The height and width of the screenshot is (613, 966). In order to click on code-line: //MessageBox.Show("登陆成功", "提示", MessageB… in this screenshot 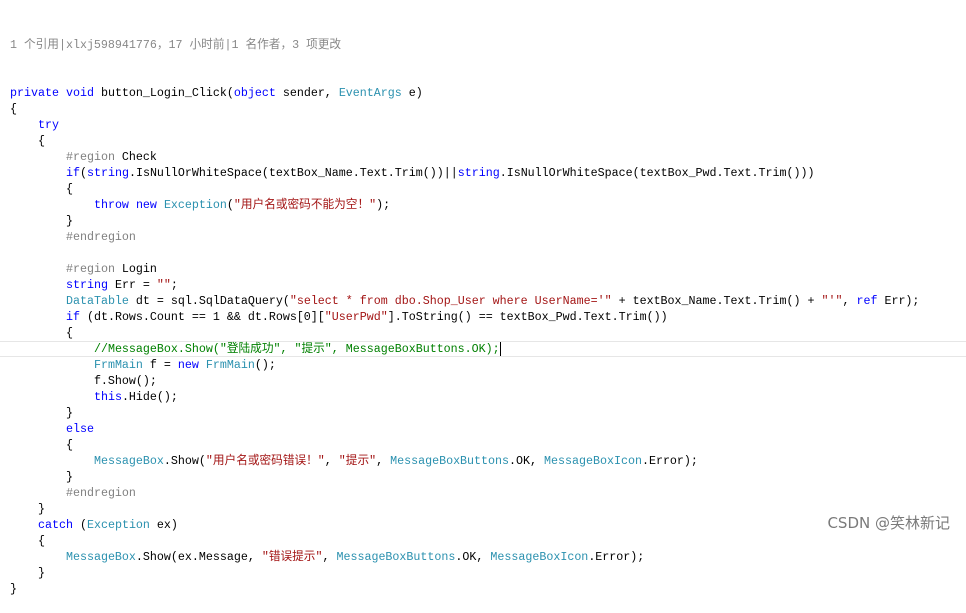, I will do `click(483, 349)`.